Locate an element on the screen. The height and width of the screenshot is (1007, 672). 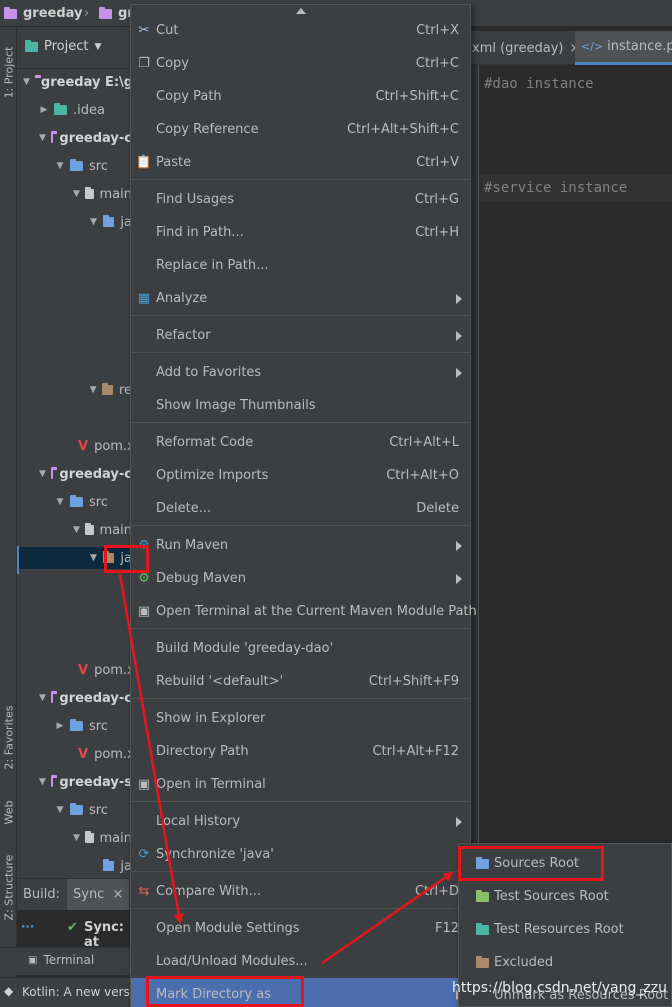
close-icon: × is located at coordinates (117, 894).